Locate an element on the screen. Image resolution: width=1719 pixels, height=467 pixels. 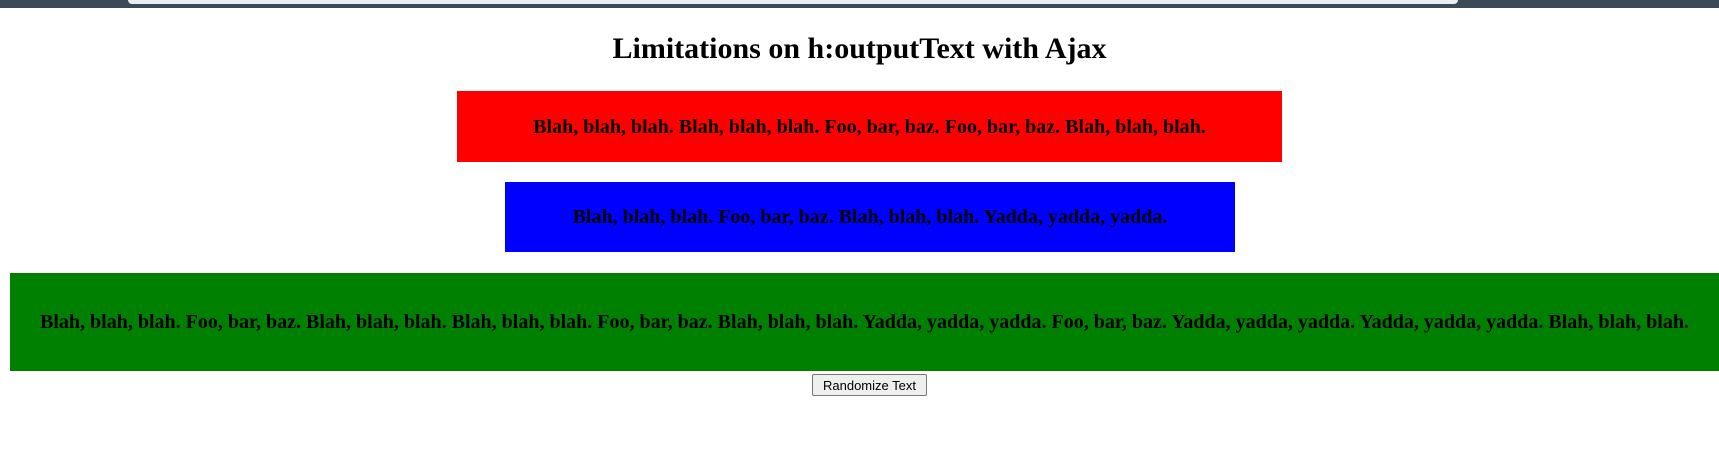
randomize-text-button: Randomize Text is located at coordinates (869, 385).